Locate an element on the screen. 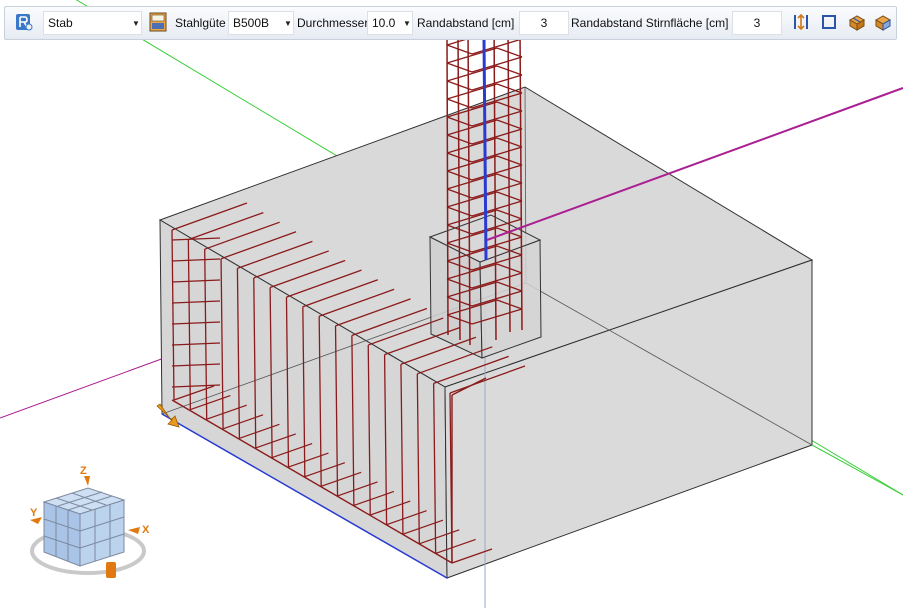 This screenshot has height=613, width=903. axis-z-handle: Z is located at coordinates (85, 475).